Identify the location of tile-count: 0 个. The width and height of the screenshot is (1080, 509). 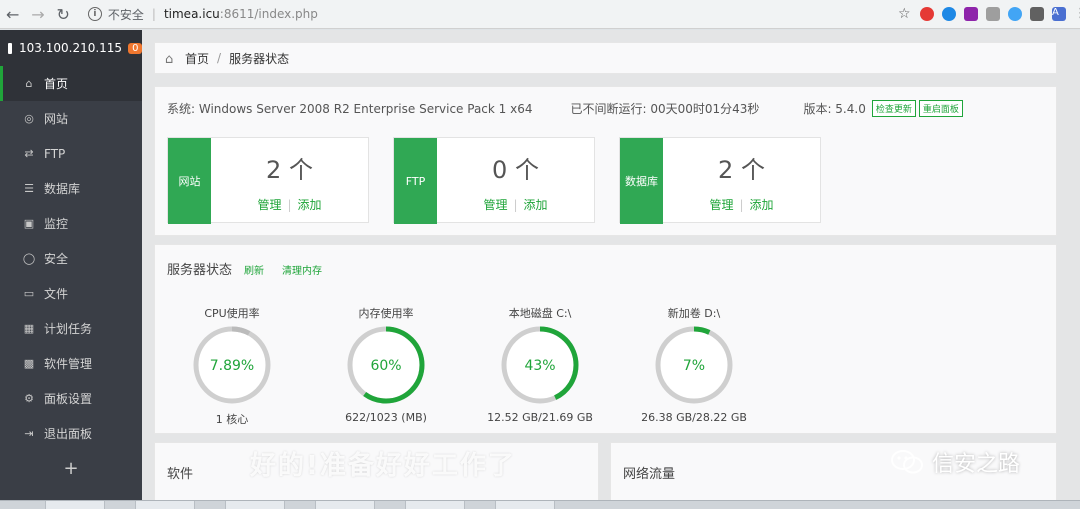
(515, 170).